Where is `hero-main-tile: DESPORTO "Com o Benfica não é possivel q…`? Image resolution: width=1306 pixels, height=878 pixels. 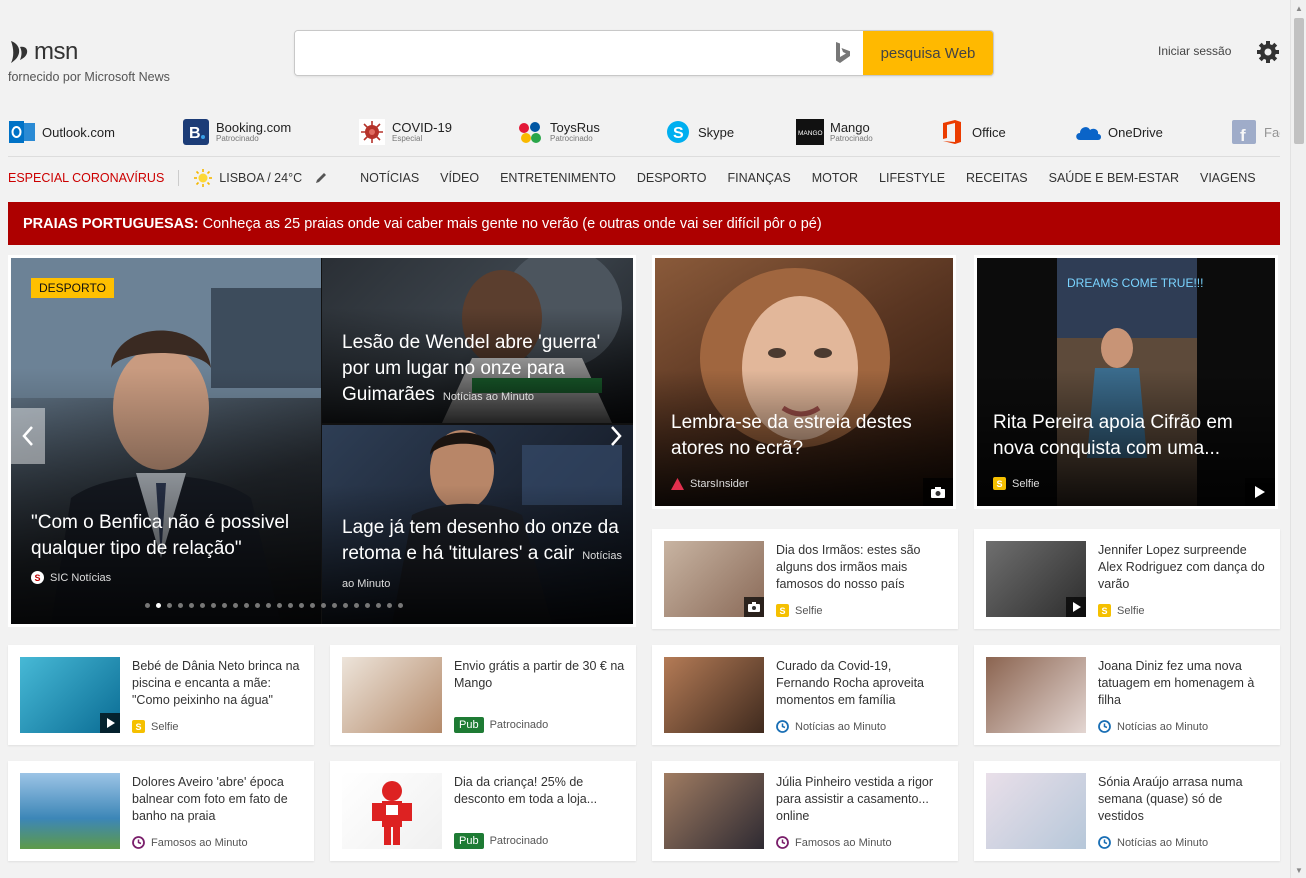
hero-main-tile: DESPORTO "Com o Benfica não é possivel q… is located at coordinates (166, 441).